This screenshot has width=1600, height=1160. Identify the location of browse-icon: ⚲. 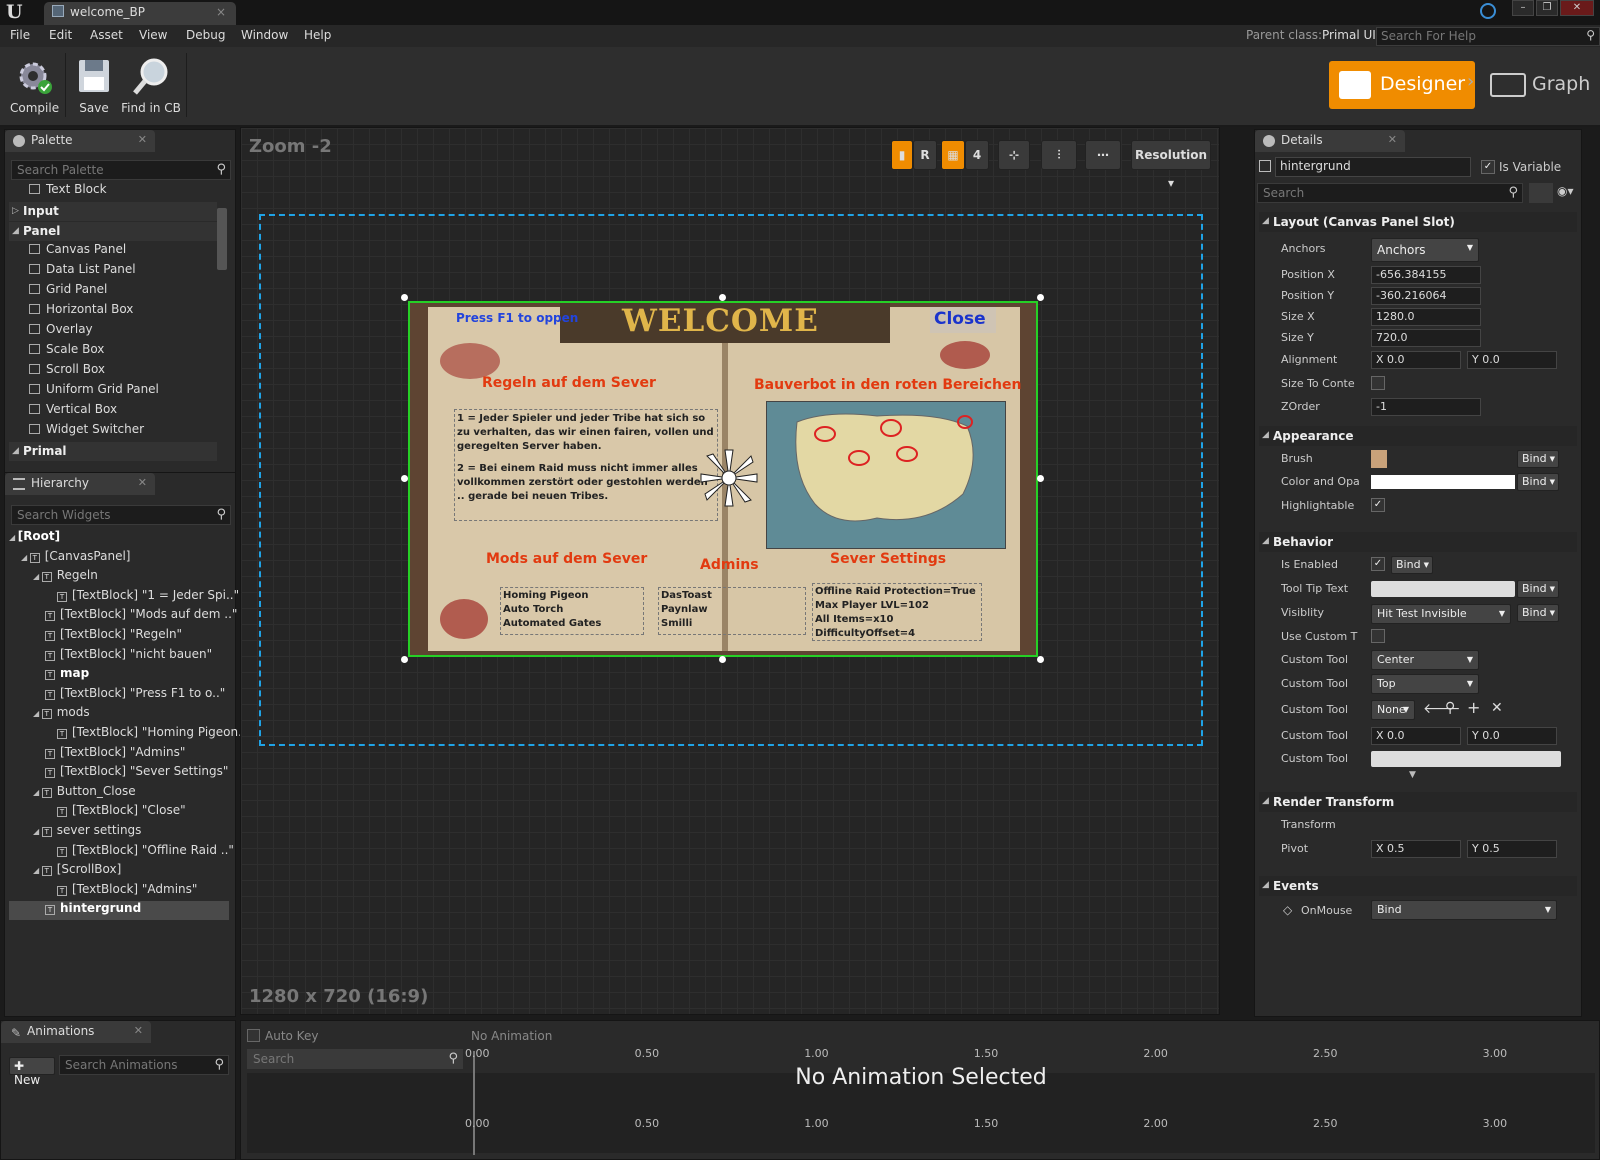
(1450, 708).